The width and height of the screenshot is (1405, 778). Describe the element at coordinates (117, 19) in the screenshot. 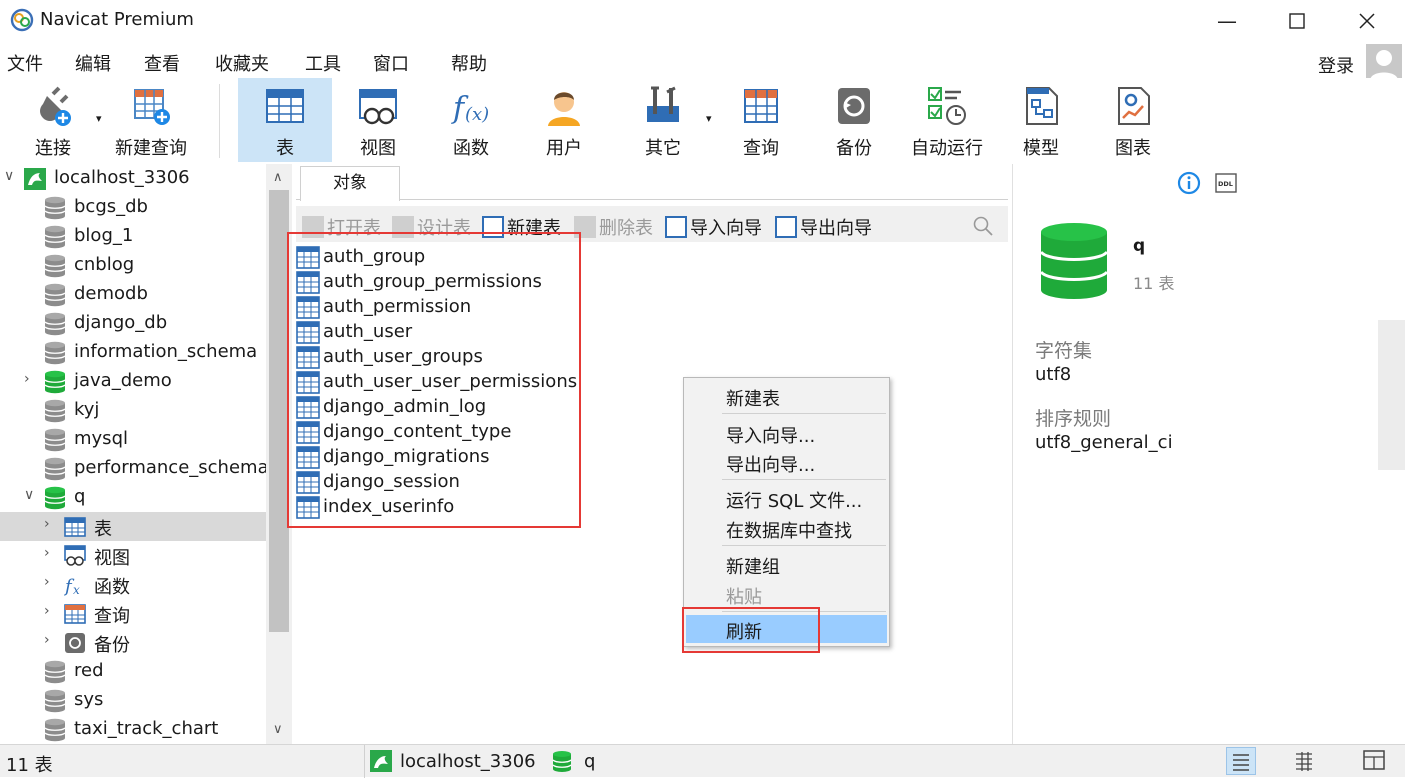

I see `window-title: Navicat Premium` at that location.